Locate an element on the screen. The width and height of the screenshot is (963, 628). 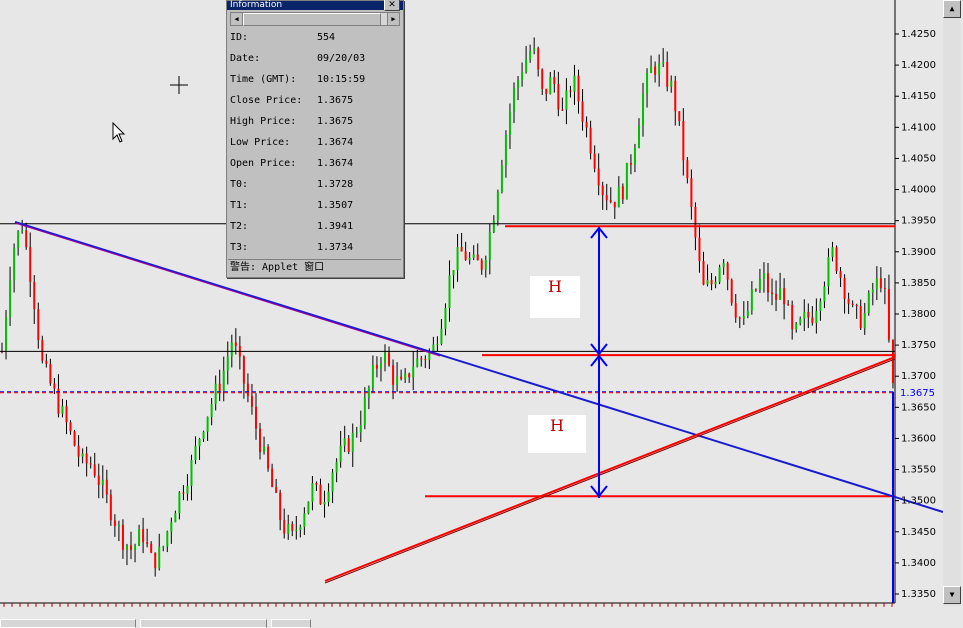
info-title: Information is located at coordinates (256, 5).